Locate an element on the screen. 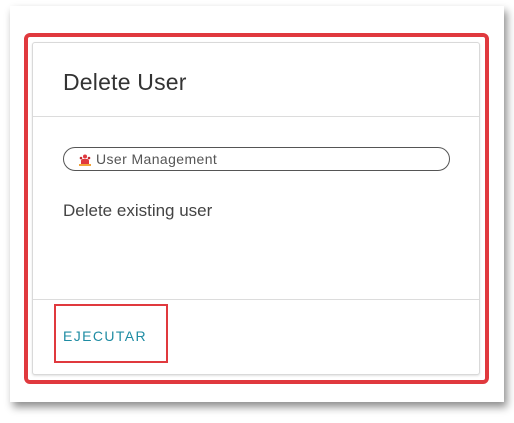 The width and height of the screenshot is (514, 423). execute-button: EJECUTAR is located at coordinates (105, 336).